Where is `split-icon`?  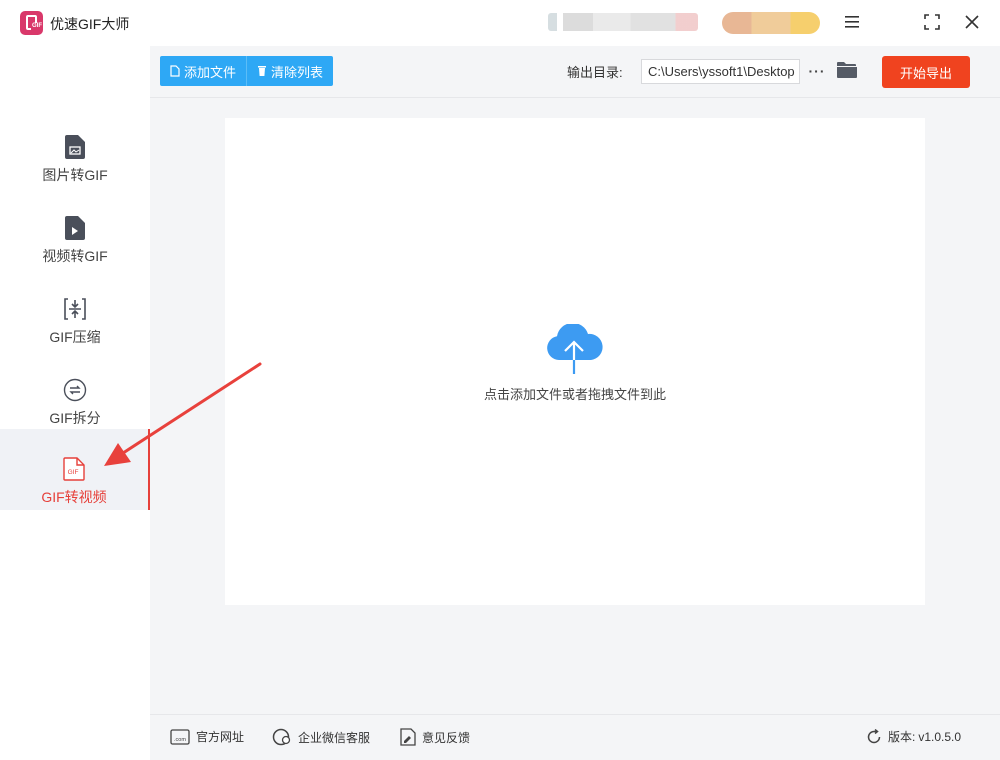 split-icon is located at coordinates (75, 390).